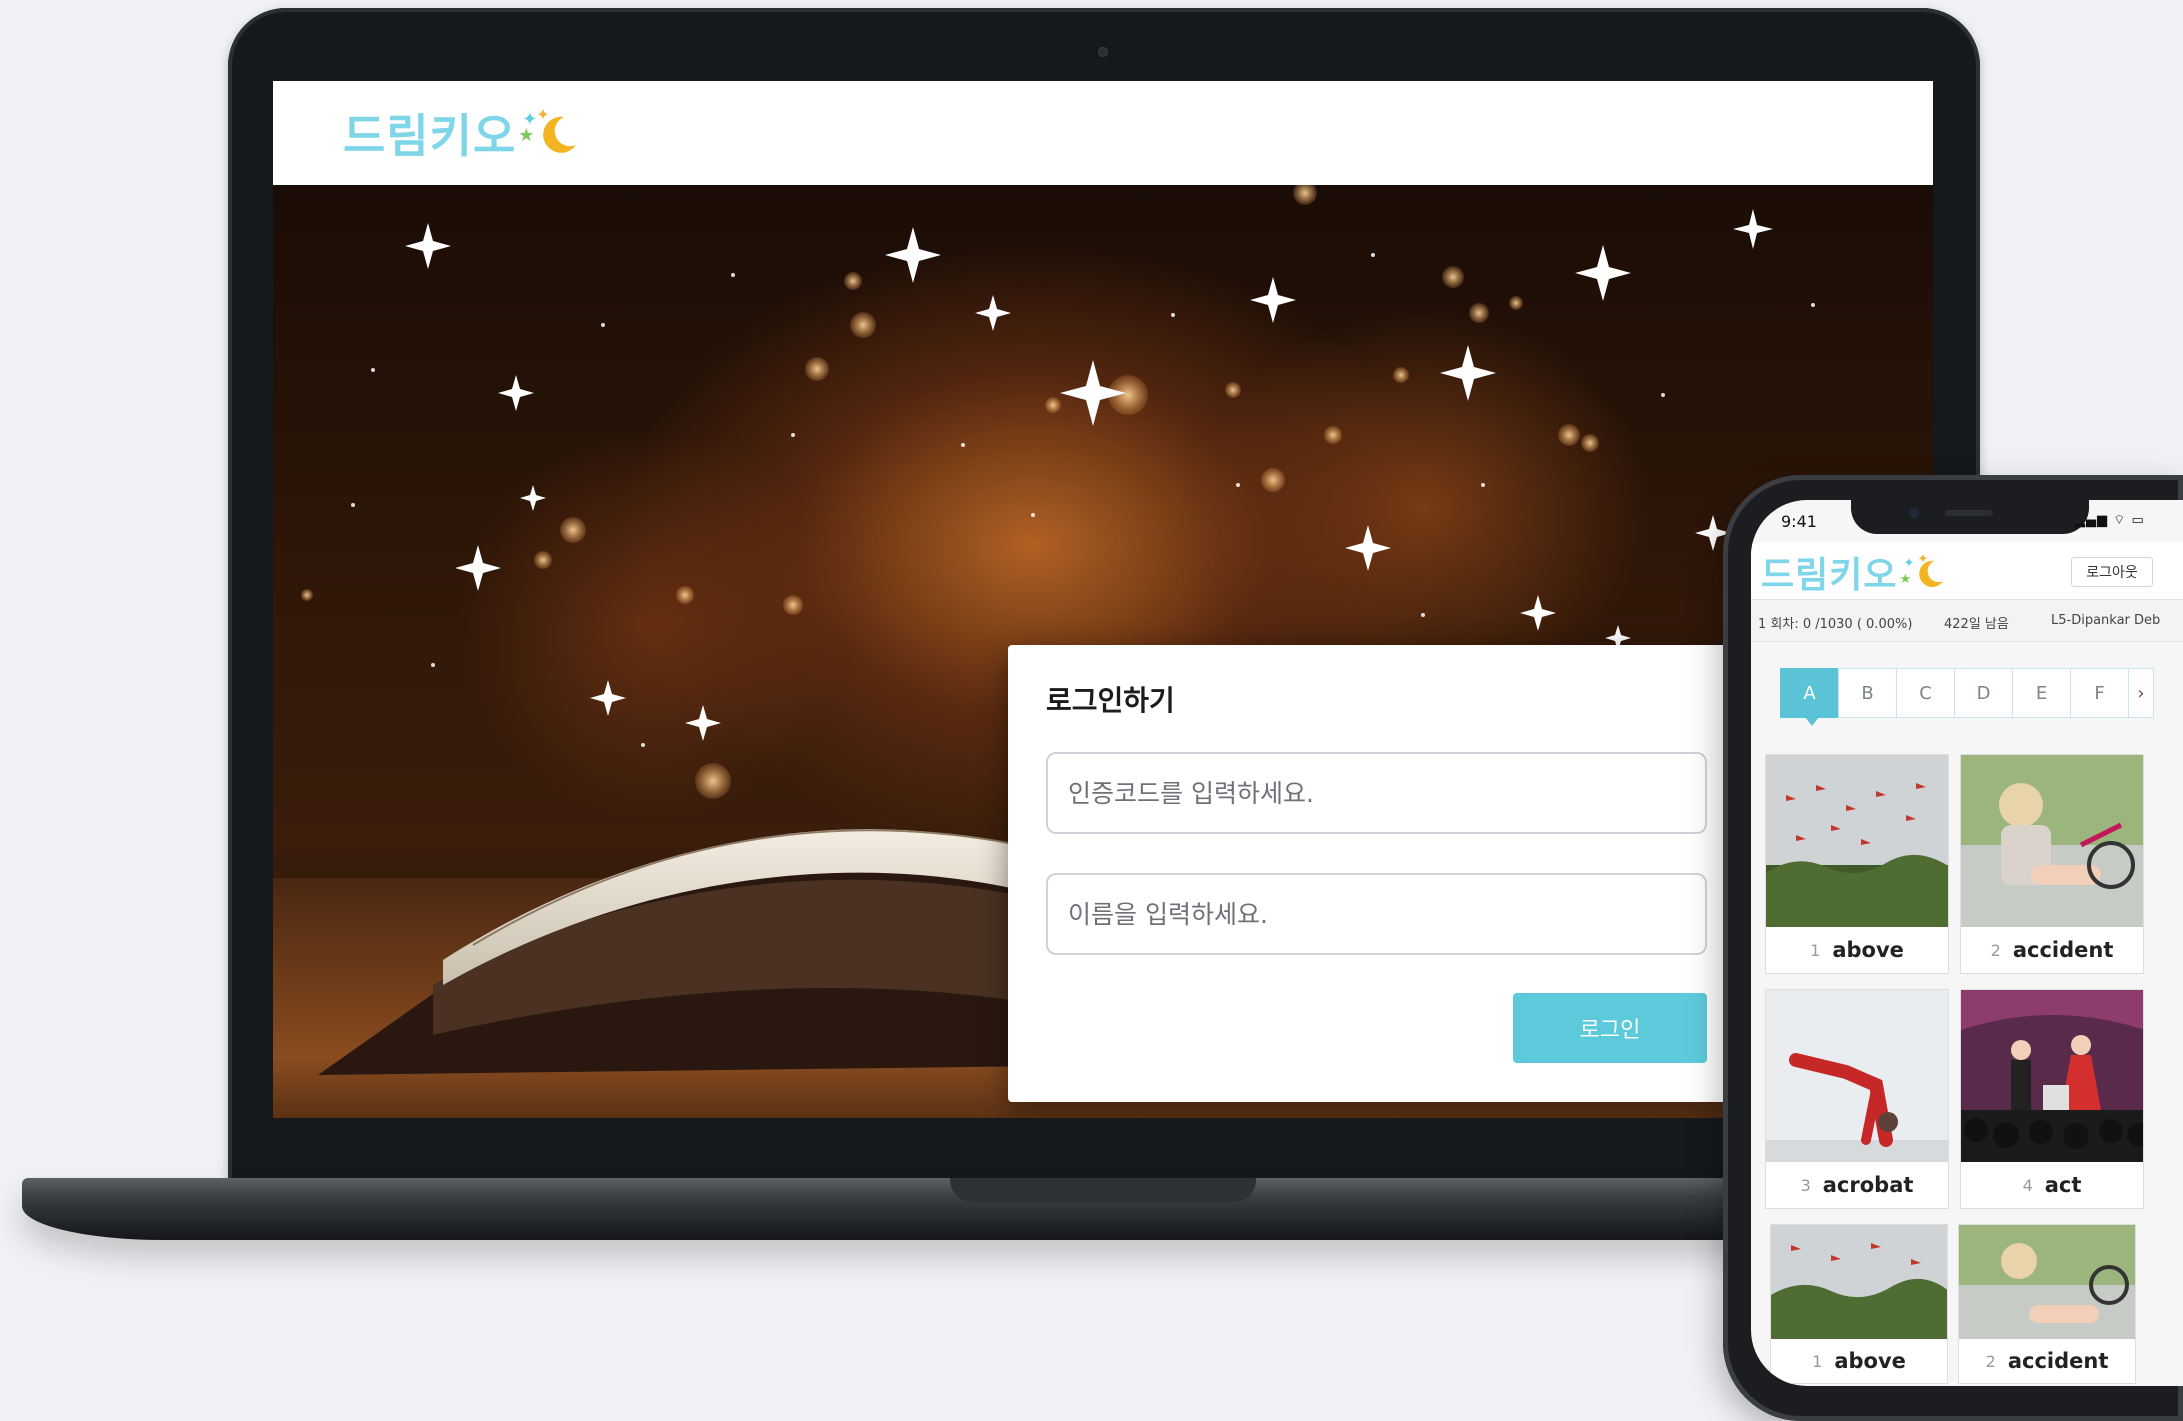 The image size is (2183, 1421). I want to click on name-input, so click(1376, 914).